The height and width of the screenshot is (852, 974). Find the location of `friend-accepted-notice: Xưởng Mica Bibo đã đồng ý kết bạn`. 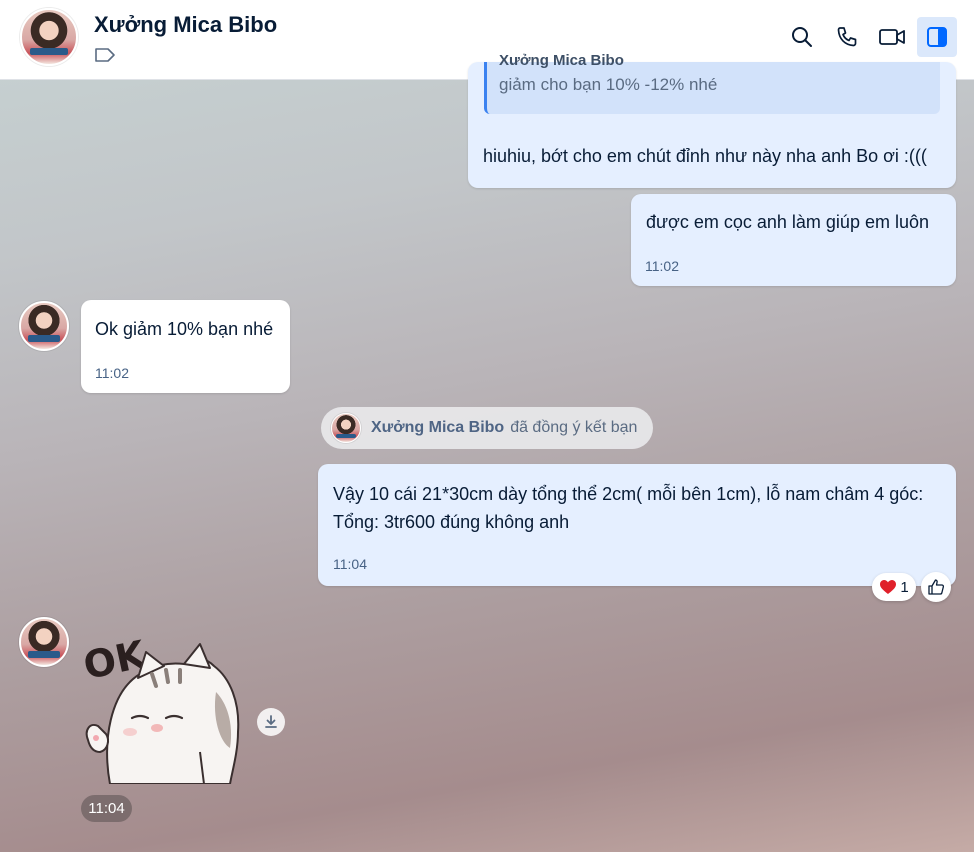

friend-accepted-notice: Xưởng Mica Bibo đã đồng ý kết bạn is located at coordinates (487, 428).